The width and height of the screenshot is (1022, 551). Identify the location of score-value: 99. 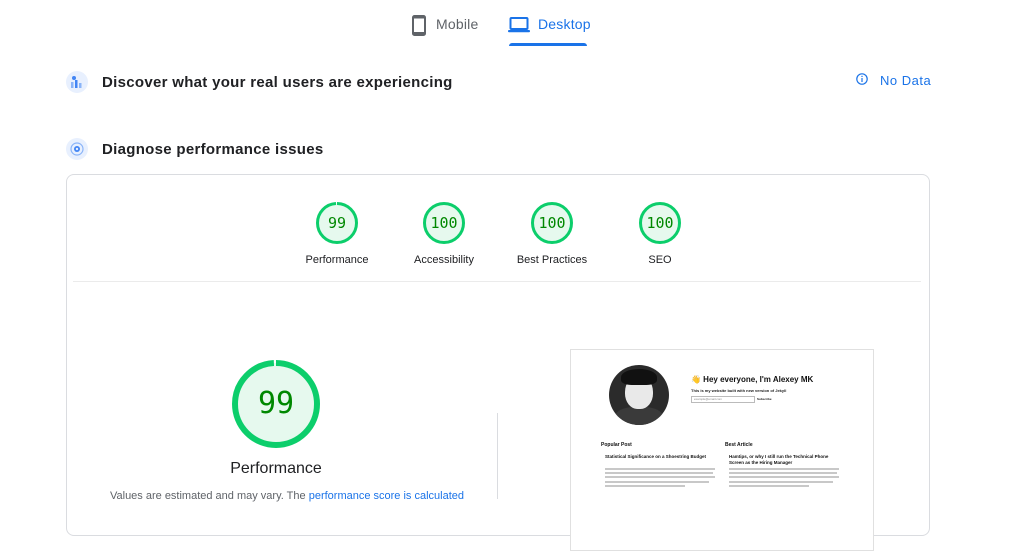
(337, 223).